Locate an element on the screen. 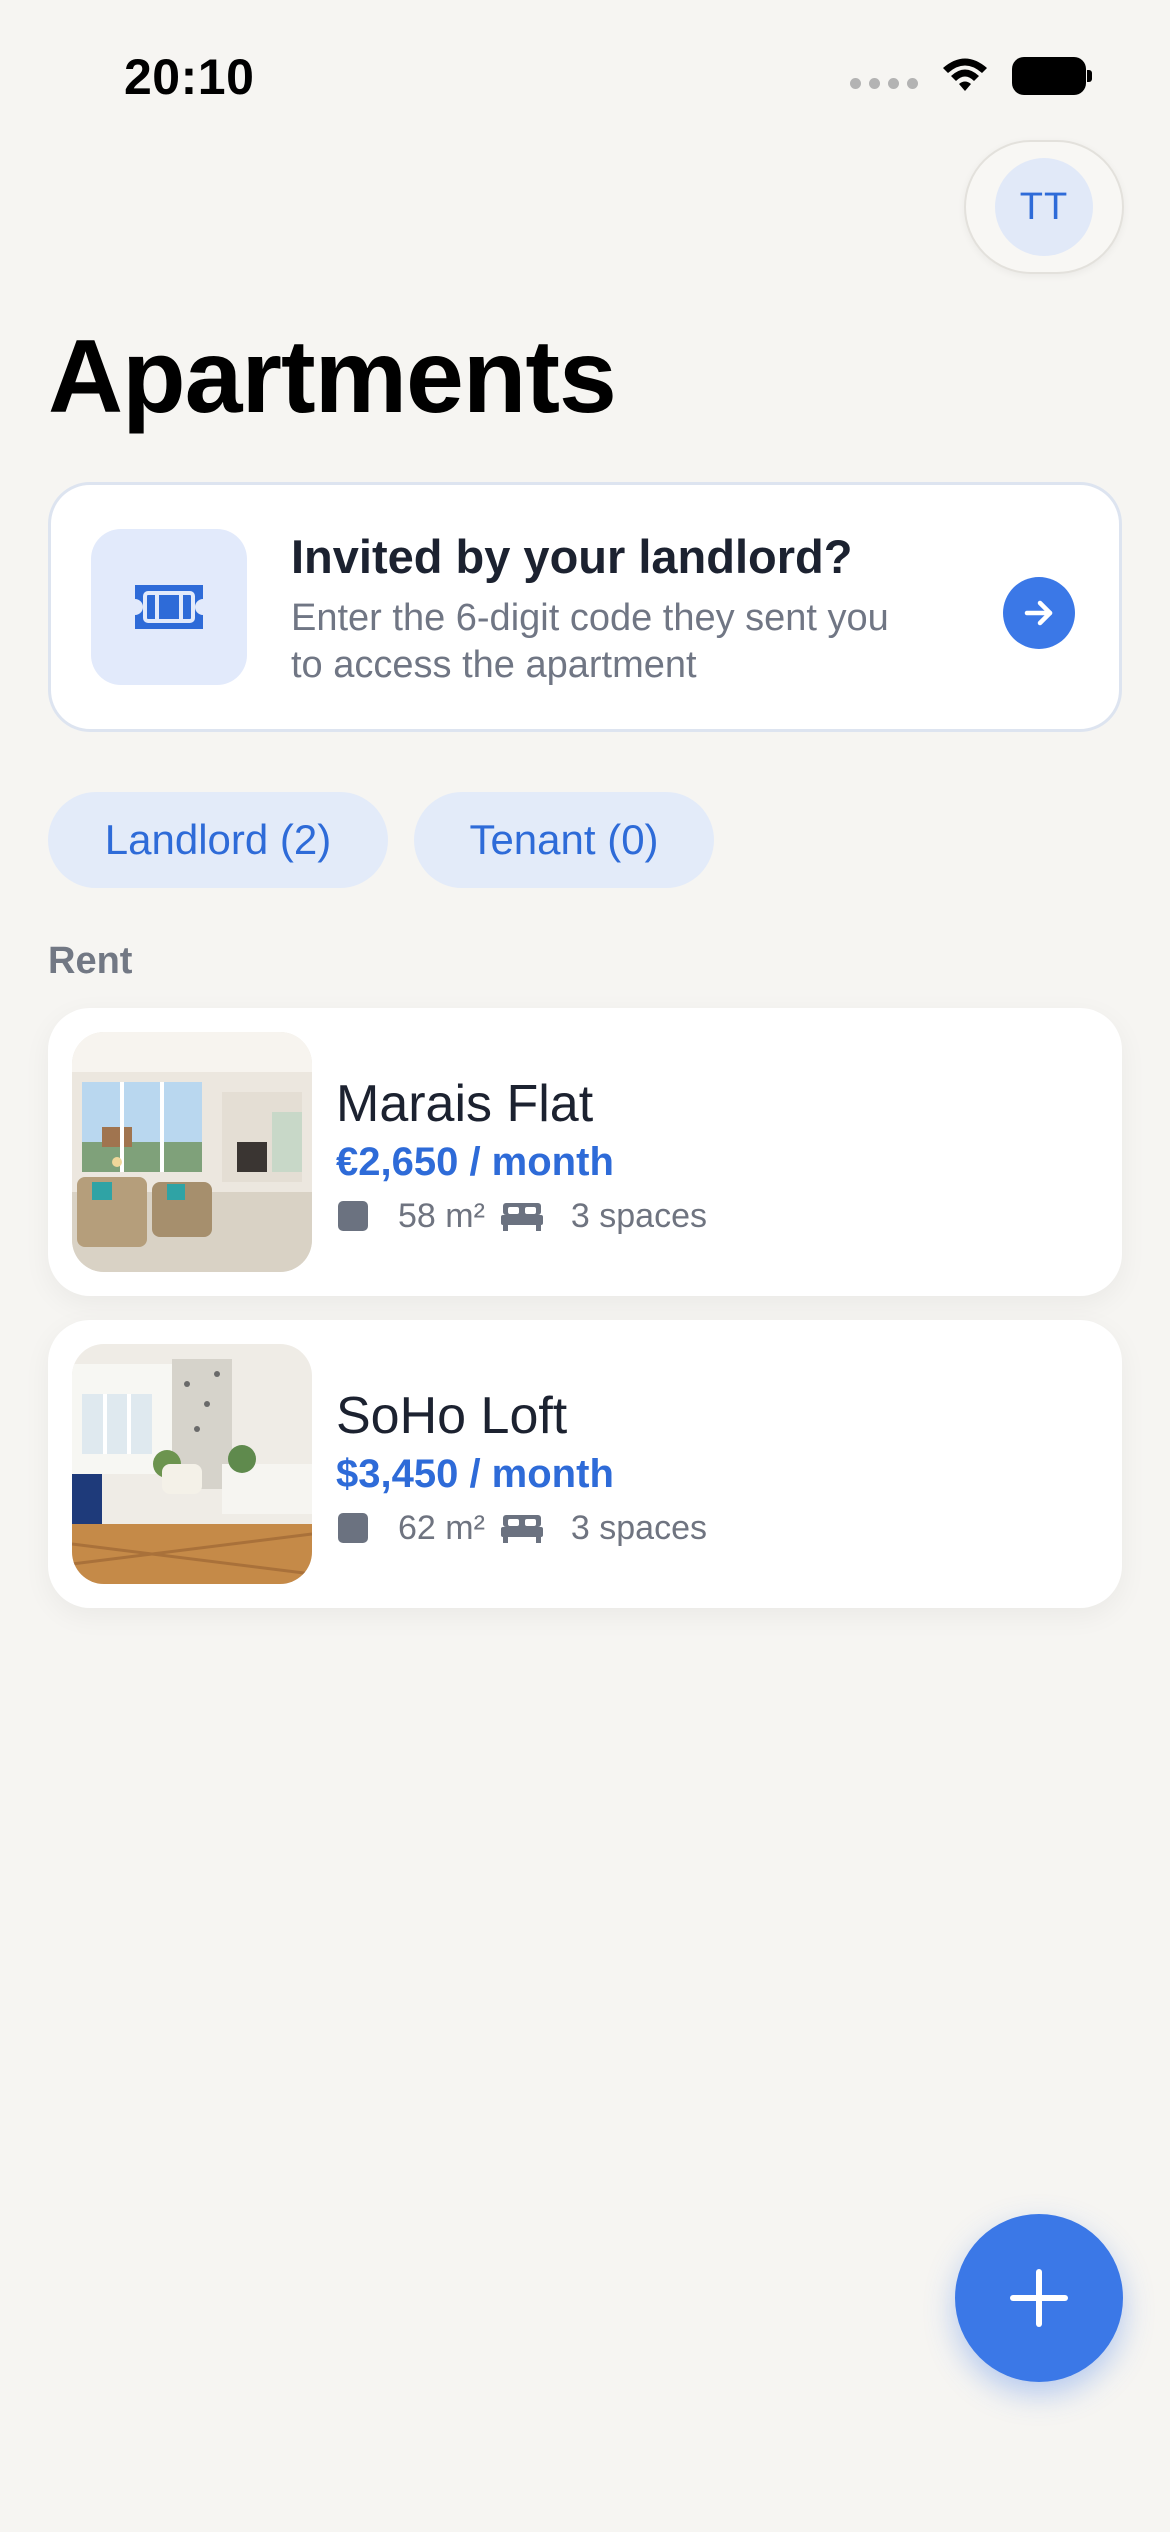 This screenshot has width=1170, height=2532. invite-continue-button is located at coordinates (1039, 613).